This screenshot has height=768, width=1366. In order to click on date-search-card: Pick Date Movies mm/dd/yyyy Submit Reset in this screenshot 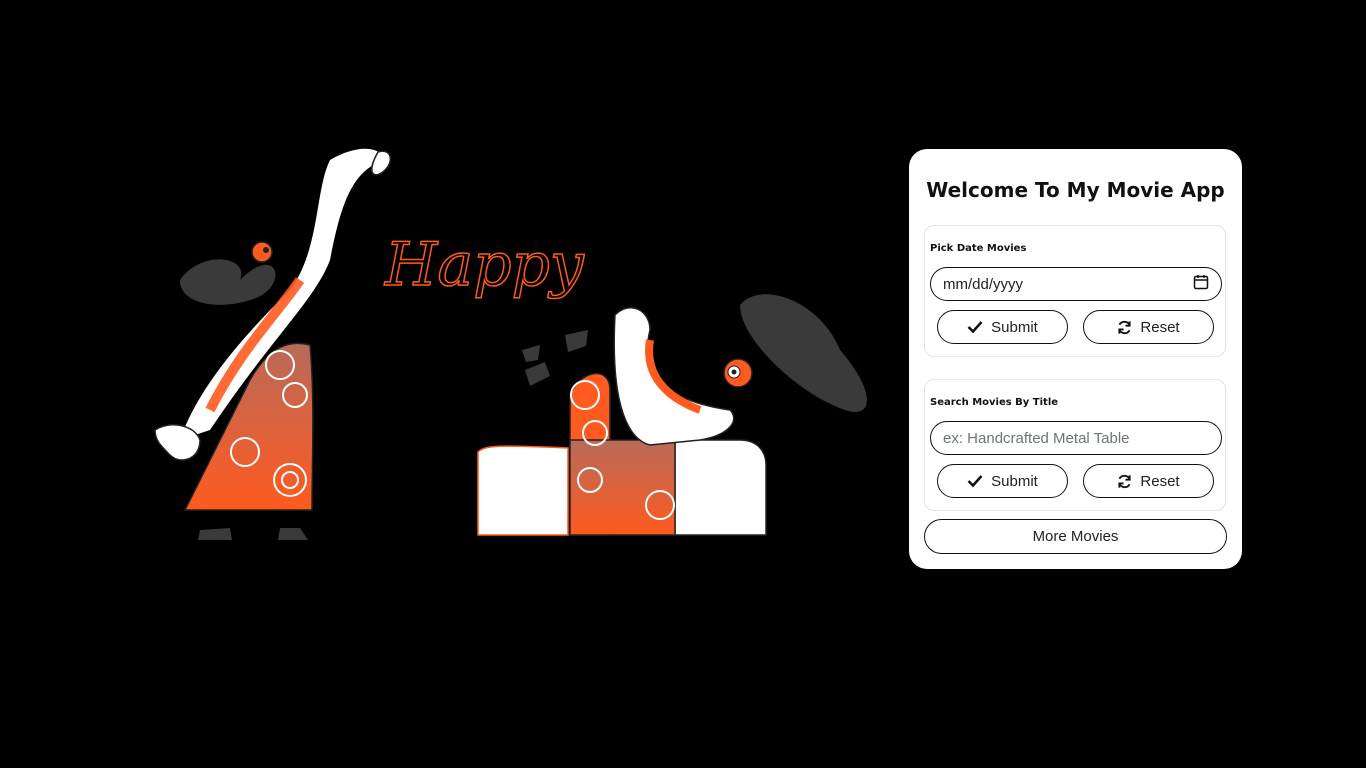, I will do `click(1075, 291)`.